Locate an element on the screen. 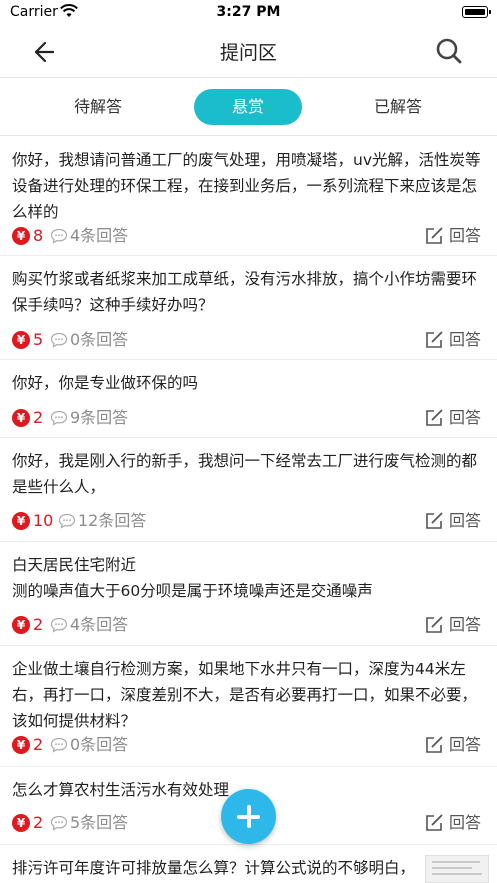 The width and height of the screenshot is (497, 883). question-meta: ¥ 5 0条回答 回答 is located at coordinates (248, 340).